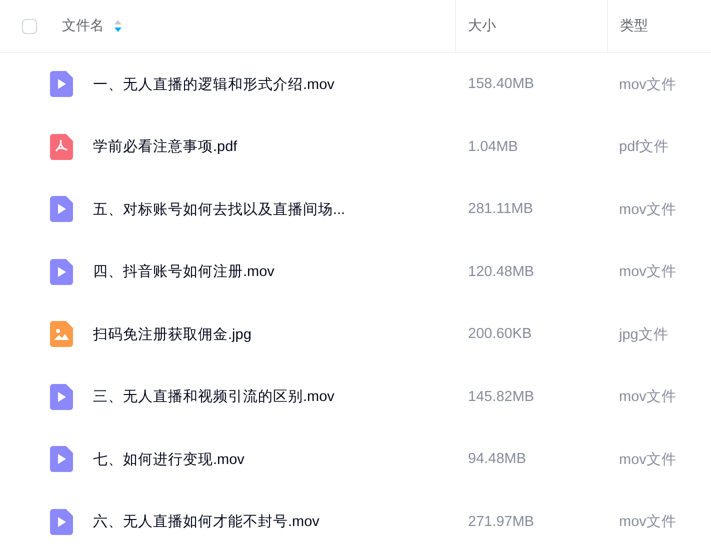  I want to click on file-type: pdf文件, so click(644, 147).